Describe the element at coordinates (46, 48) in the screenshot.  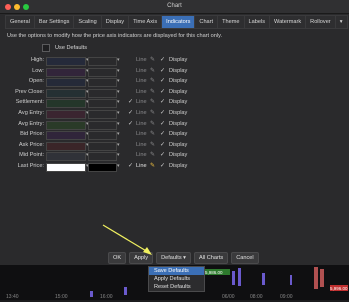
I see `use-defaults-box` at that location.